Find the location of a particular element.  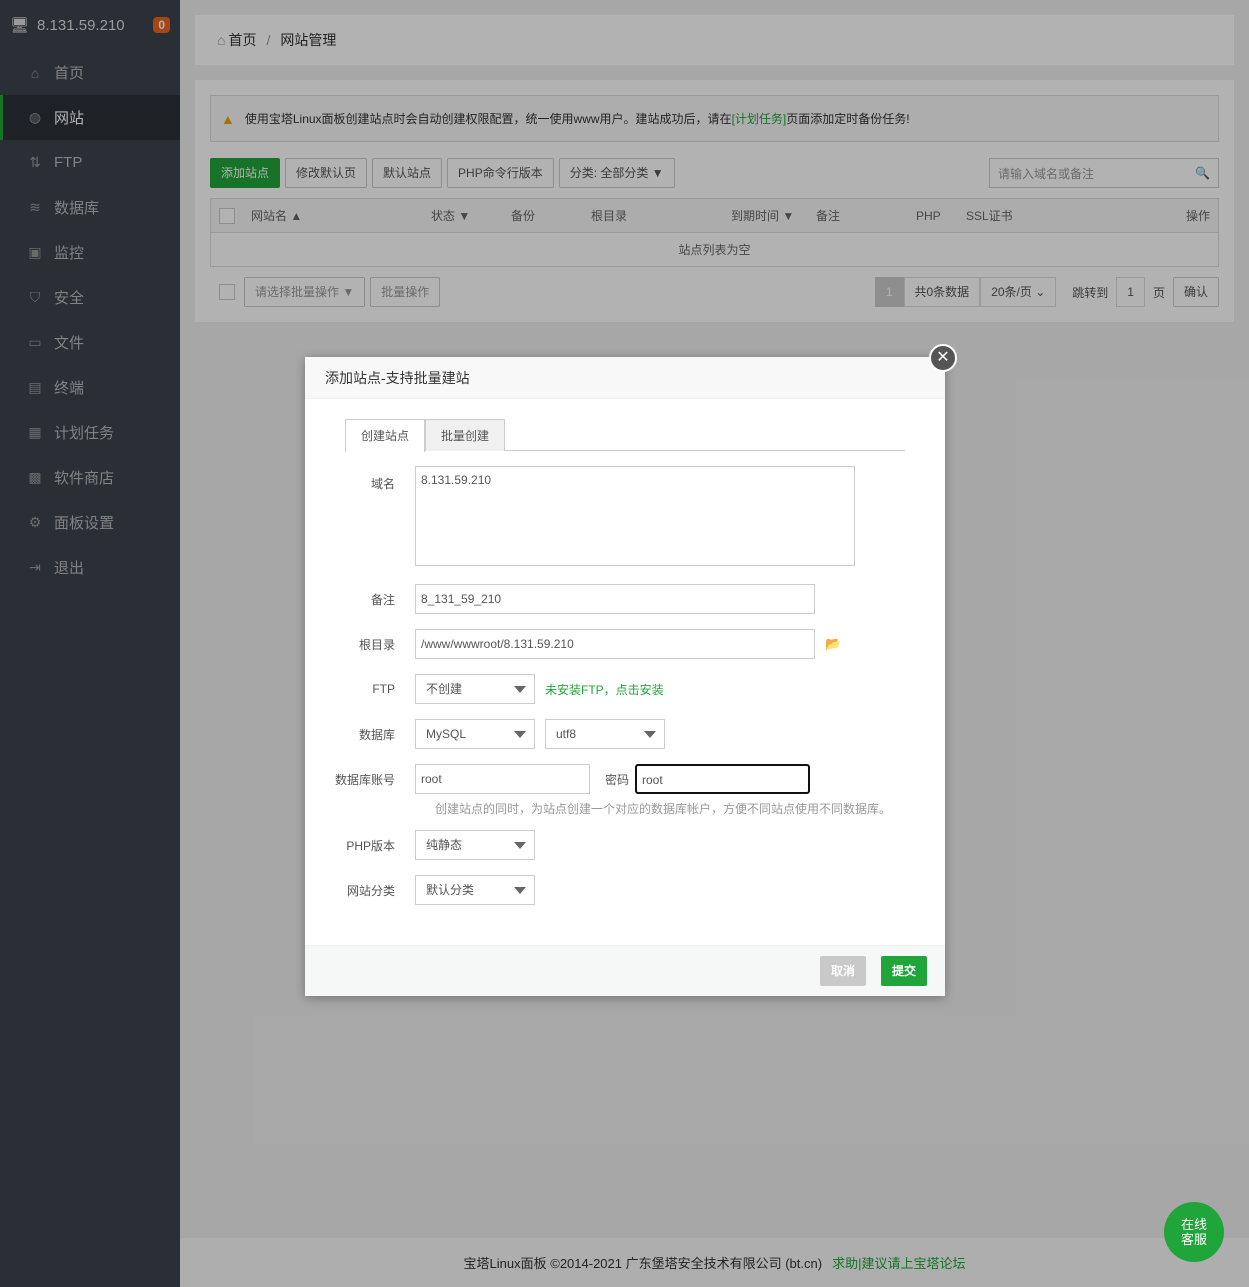

tab-create-site: 创建站点 is located at coordinates (385, 435).